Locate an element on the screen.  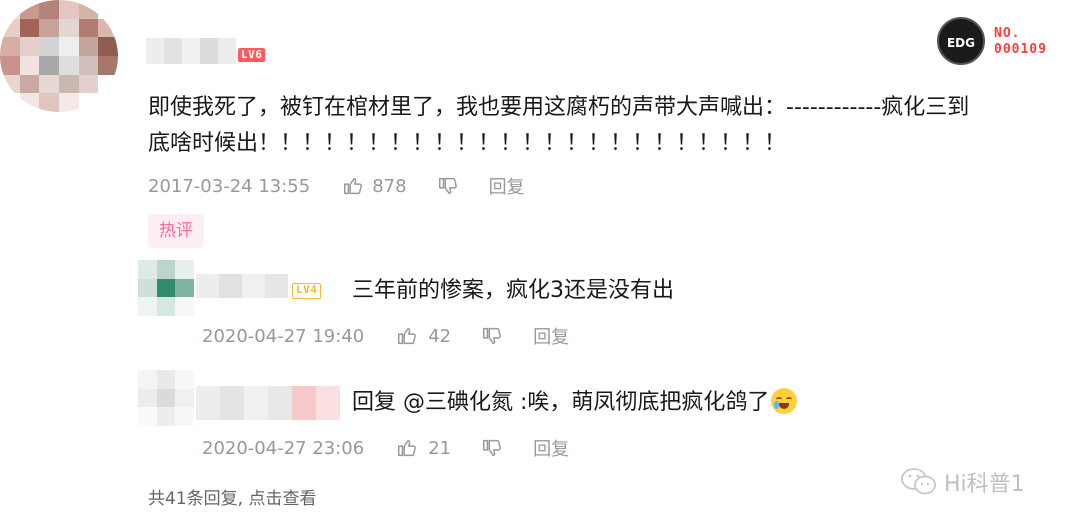
level-badge: LV6 is located at coordinates (252, 55).